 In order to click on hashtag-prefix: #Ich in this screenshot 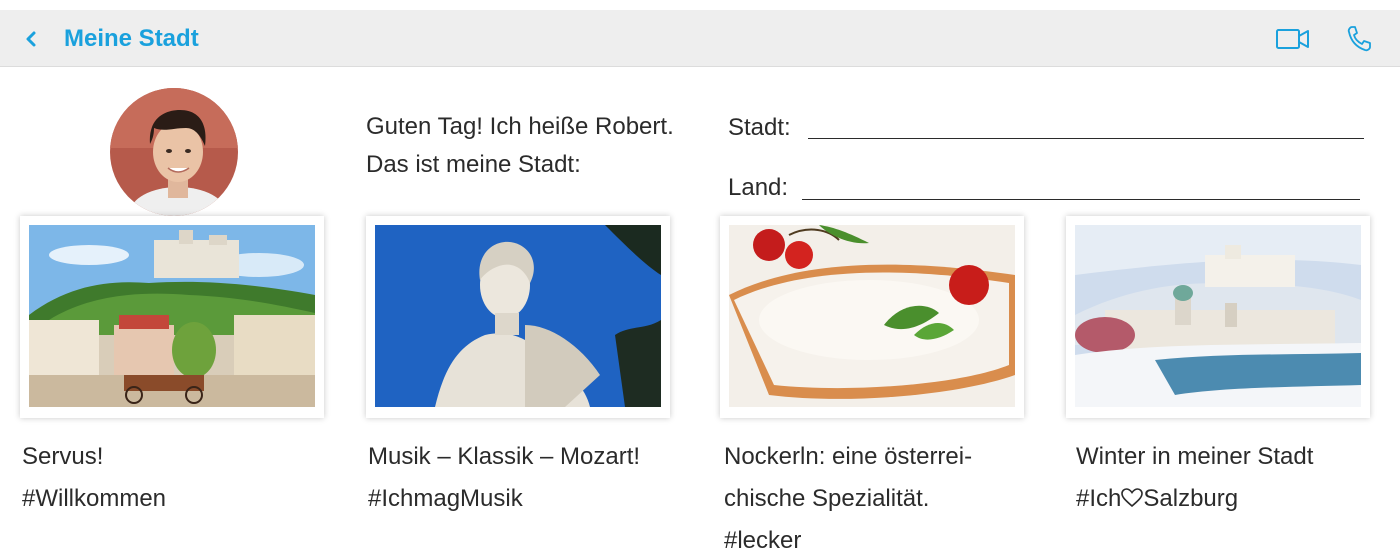, I will do `click(1099, 498)`.